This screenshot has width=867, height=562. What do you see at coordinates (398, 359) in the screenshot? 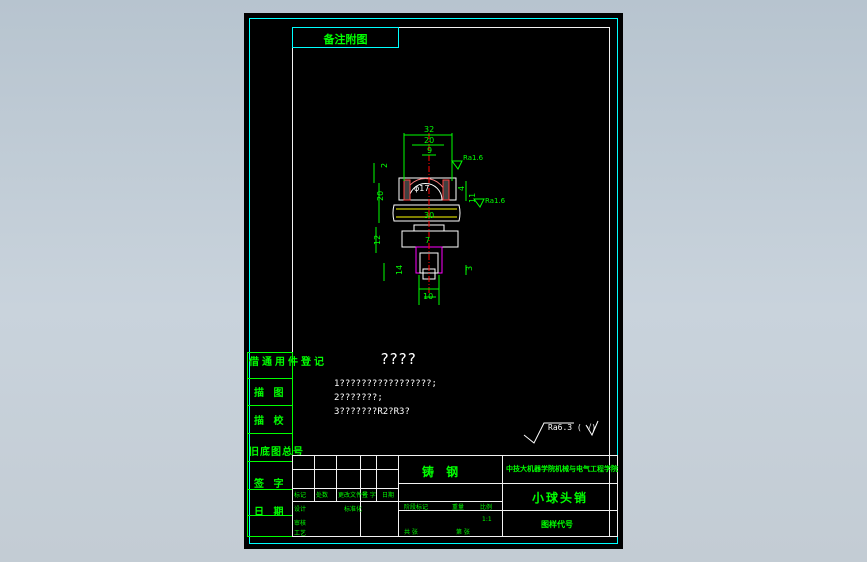
I see `tech-requirements-title: ????` at bounding box center [398, 359].